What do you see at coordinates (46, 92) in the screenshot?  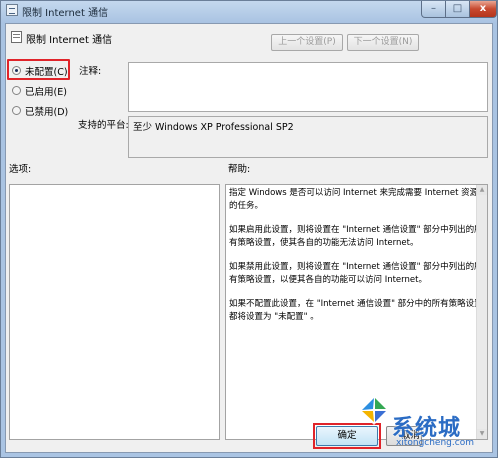 I see `radio-label-enabled: 已启用(E)` at bounding box center [46, 92].